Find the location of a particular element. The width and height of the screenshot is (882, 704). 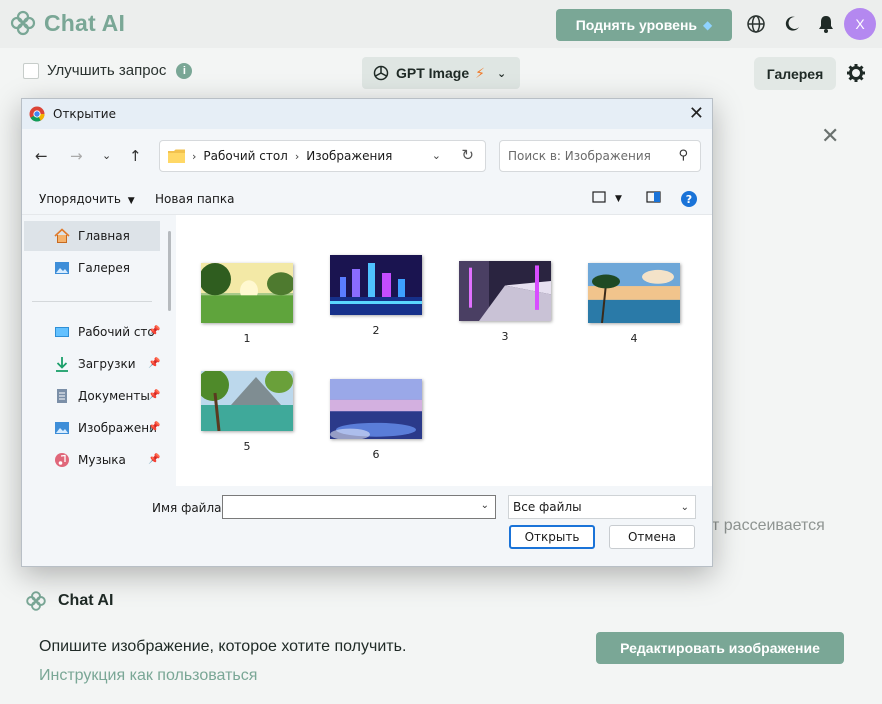

recent-chevron-icon: ⌄ is located at coordinates (106, 155).